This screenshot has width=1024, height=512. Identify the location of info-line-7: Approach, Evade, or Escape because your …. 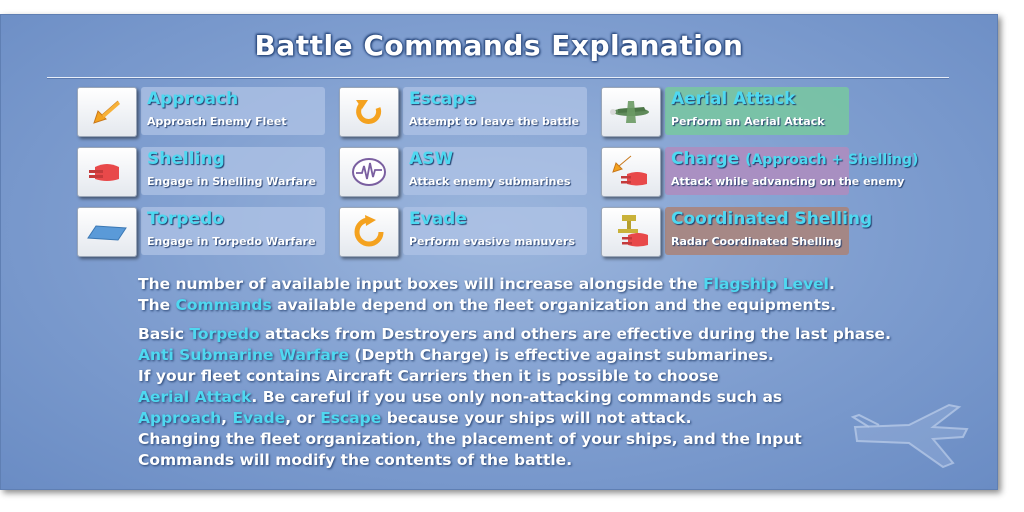
(415, 418).